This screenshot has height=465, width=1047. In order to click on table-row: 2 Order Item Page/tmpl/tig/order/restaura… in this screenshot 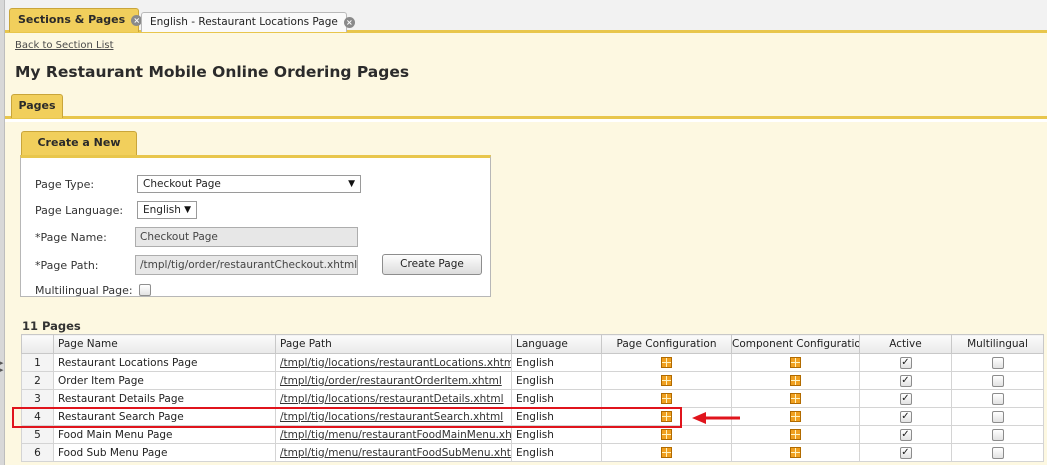, I will do `click(532, 380)`.